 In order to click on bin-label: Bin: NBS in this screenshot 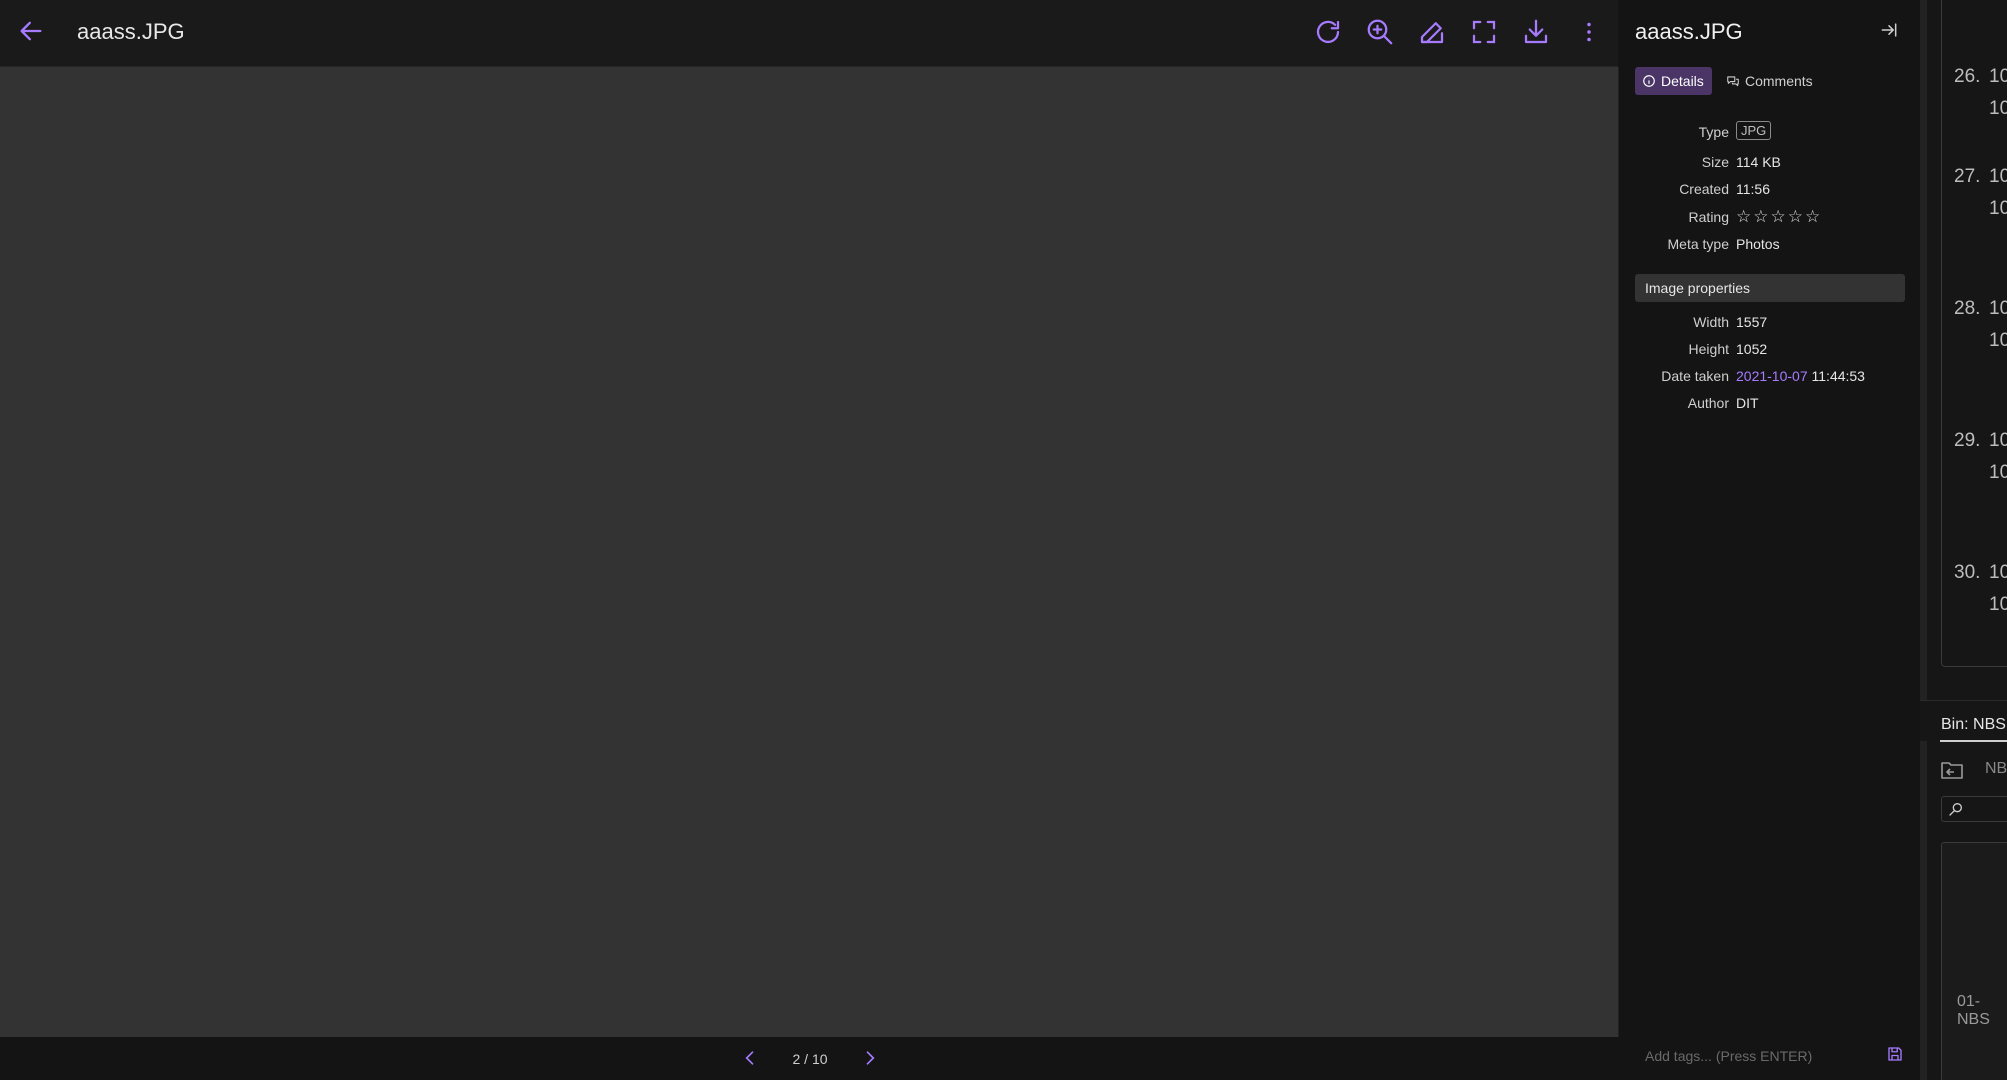, I will do `click(1973, 725)`.